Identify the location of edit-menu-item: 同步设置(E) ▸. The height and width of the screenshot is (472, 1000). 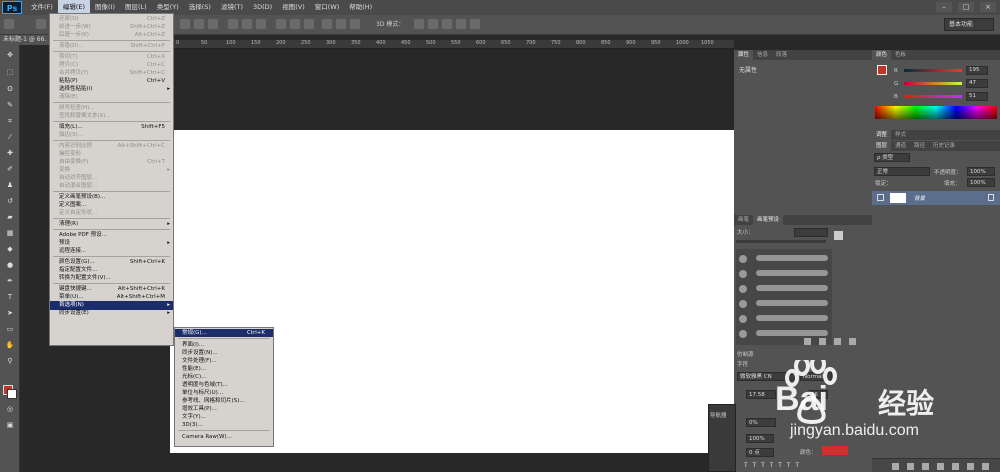
(111, 313).